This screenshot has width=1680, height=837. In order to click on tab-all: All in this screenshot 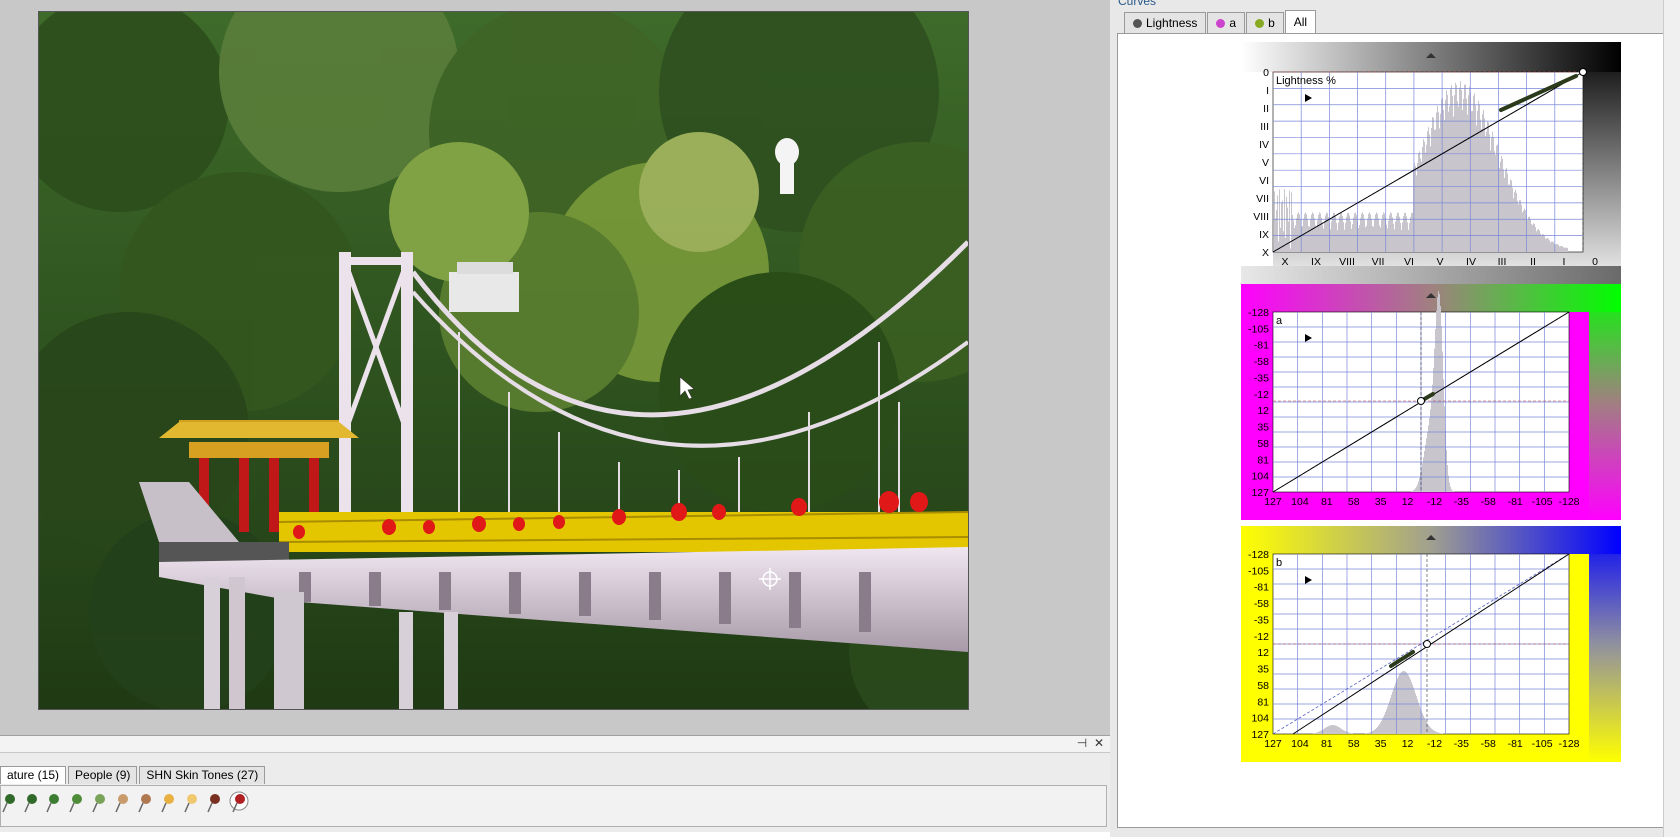, I will do `click(1300, 21)`.